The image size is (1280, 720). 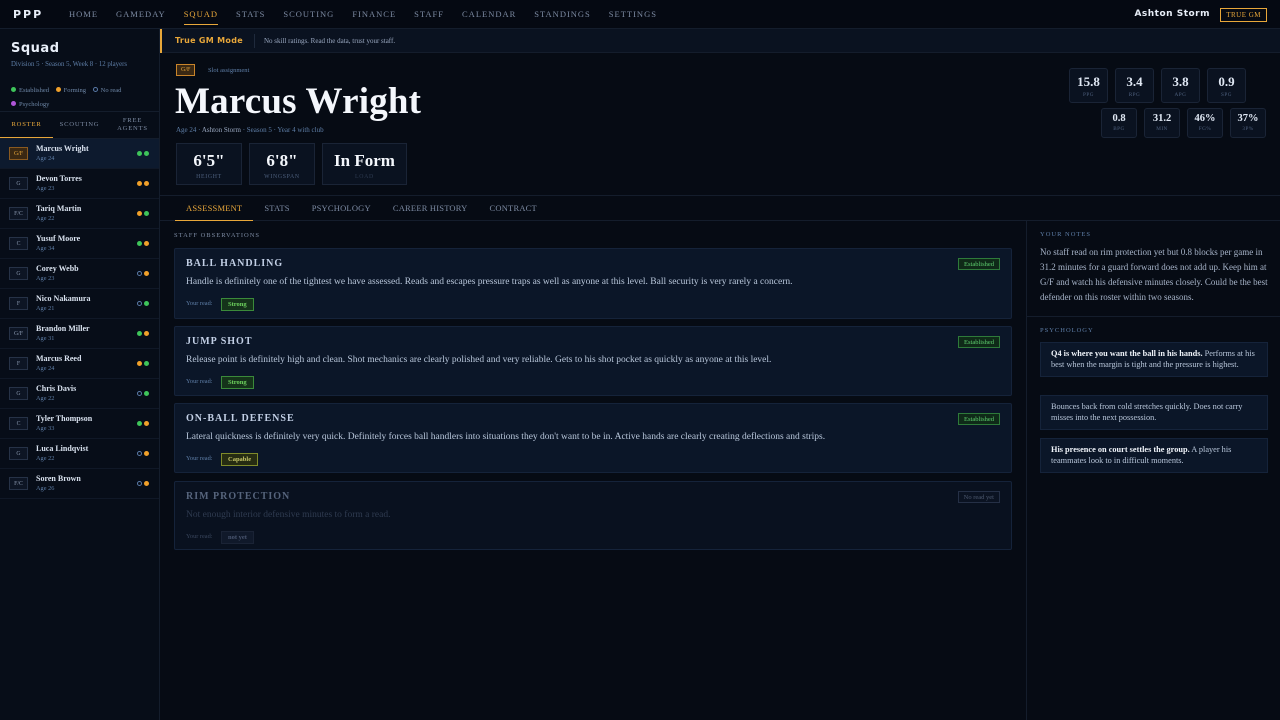 What do you see at coordinates (1180, 95) in the screenshot?
I see `stat-label: APG` at bounding box center [1180, 95].